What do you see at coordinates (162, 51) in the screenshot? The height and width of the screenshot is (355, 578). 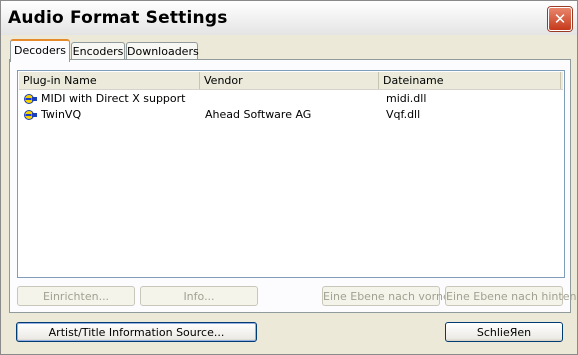 I see `tab-downloaders: Downloaders` at bounding box center [162, 51].